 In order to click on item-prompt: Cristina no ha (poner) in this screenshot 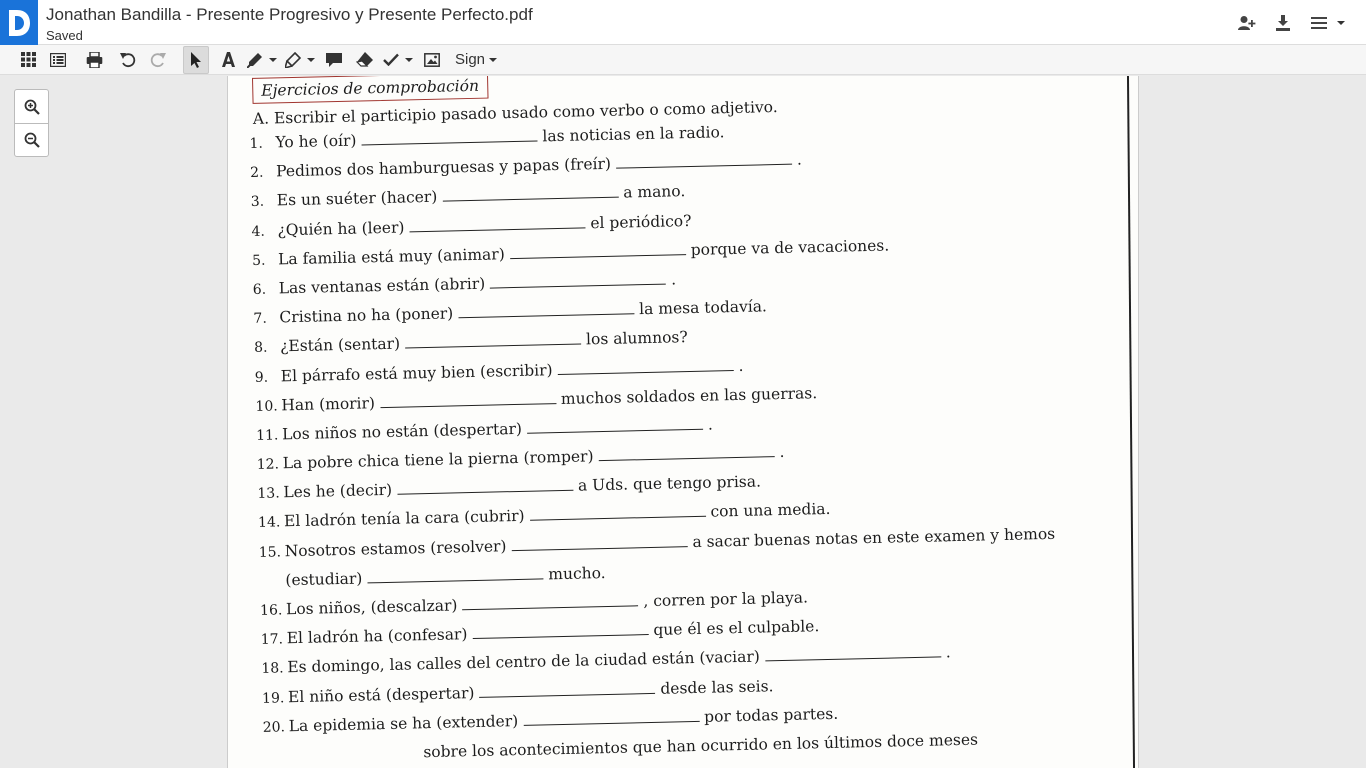, I will do `click(366, 315)`.